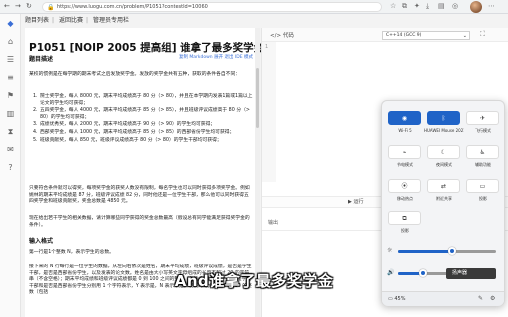 The width and height of the screenshot is (508, 317). I want to click on chevron-down-icon: ⌄, so click(464, 36).